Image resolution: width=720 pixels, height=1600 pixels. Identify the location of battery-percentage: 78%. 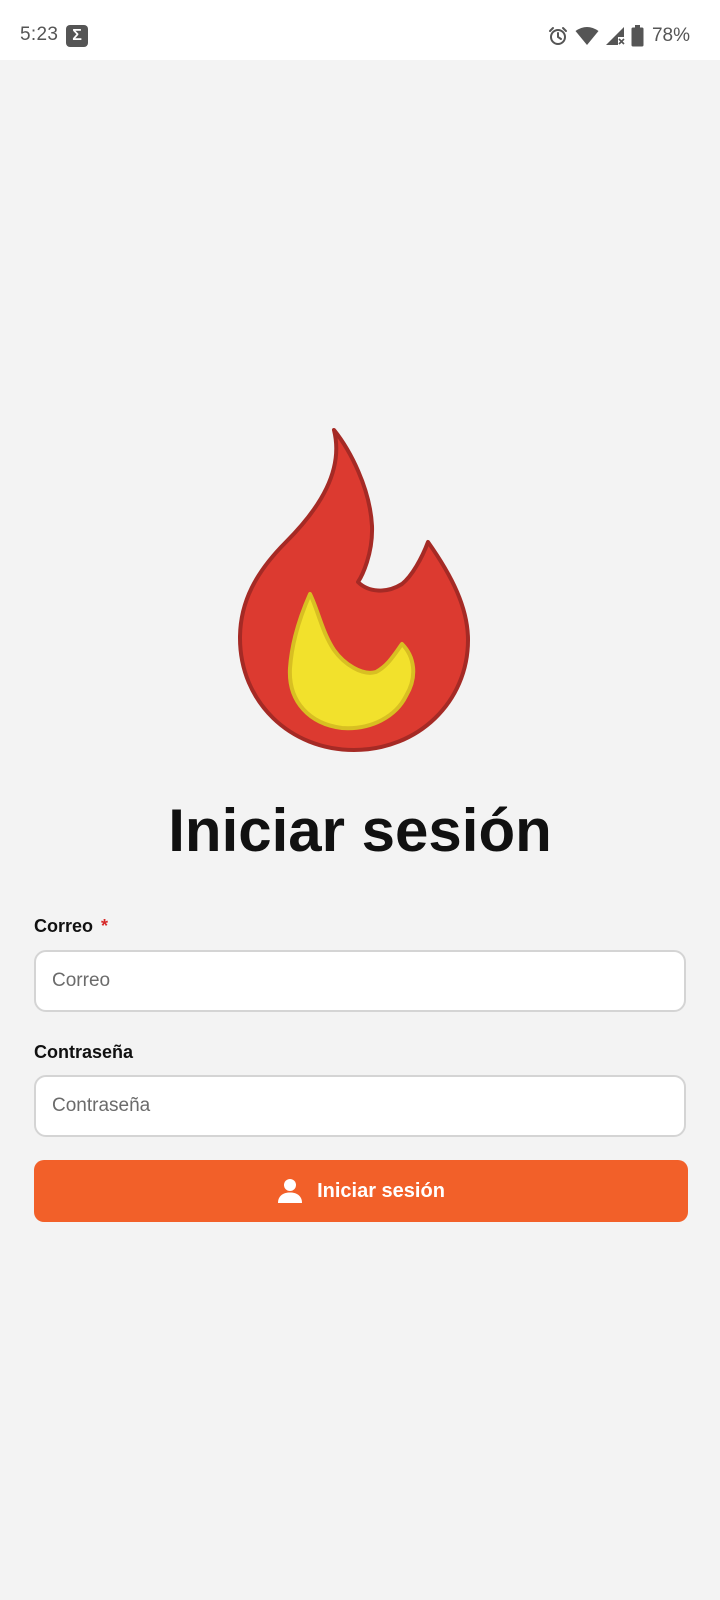
(670, 35).